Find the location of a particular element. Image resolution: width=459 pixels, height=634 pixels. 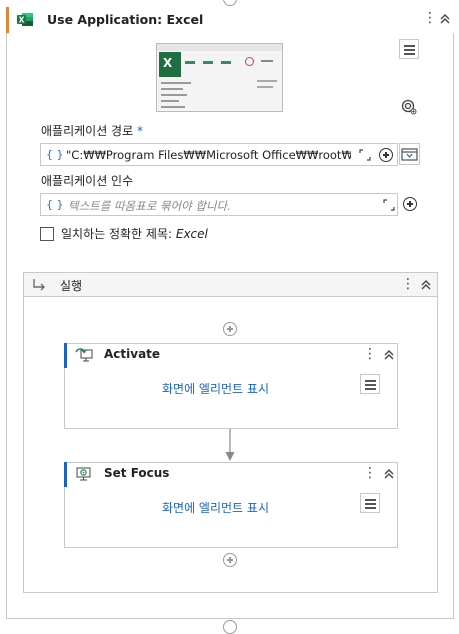

indicate-target-icon is located at coordinates (409, 107).